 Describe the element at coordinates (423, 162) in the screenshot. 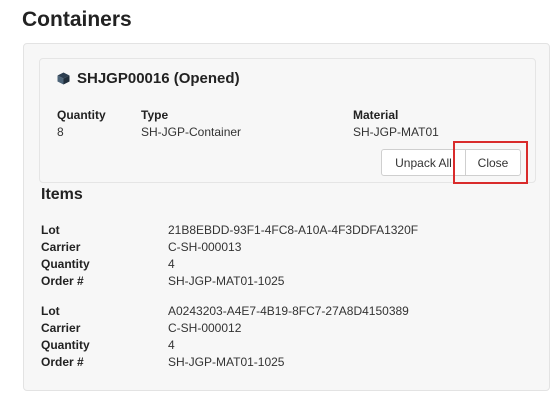

I see `unpack-all-button: Unpack All` at that location.